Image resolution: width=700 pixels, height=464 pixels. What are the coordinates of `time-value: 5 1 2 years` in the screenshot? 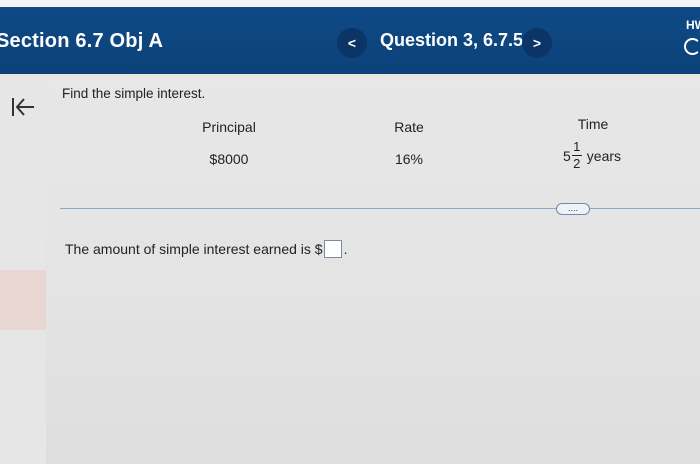 It's located at (592, 155).